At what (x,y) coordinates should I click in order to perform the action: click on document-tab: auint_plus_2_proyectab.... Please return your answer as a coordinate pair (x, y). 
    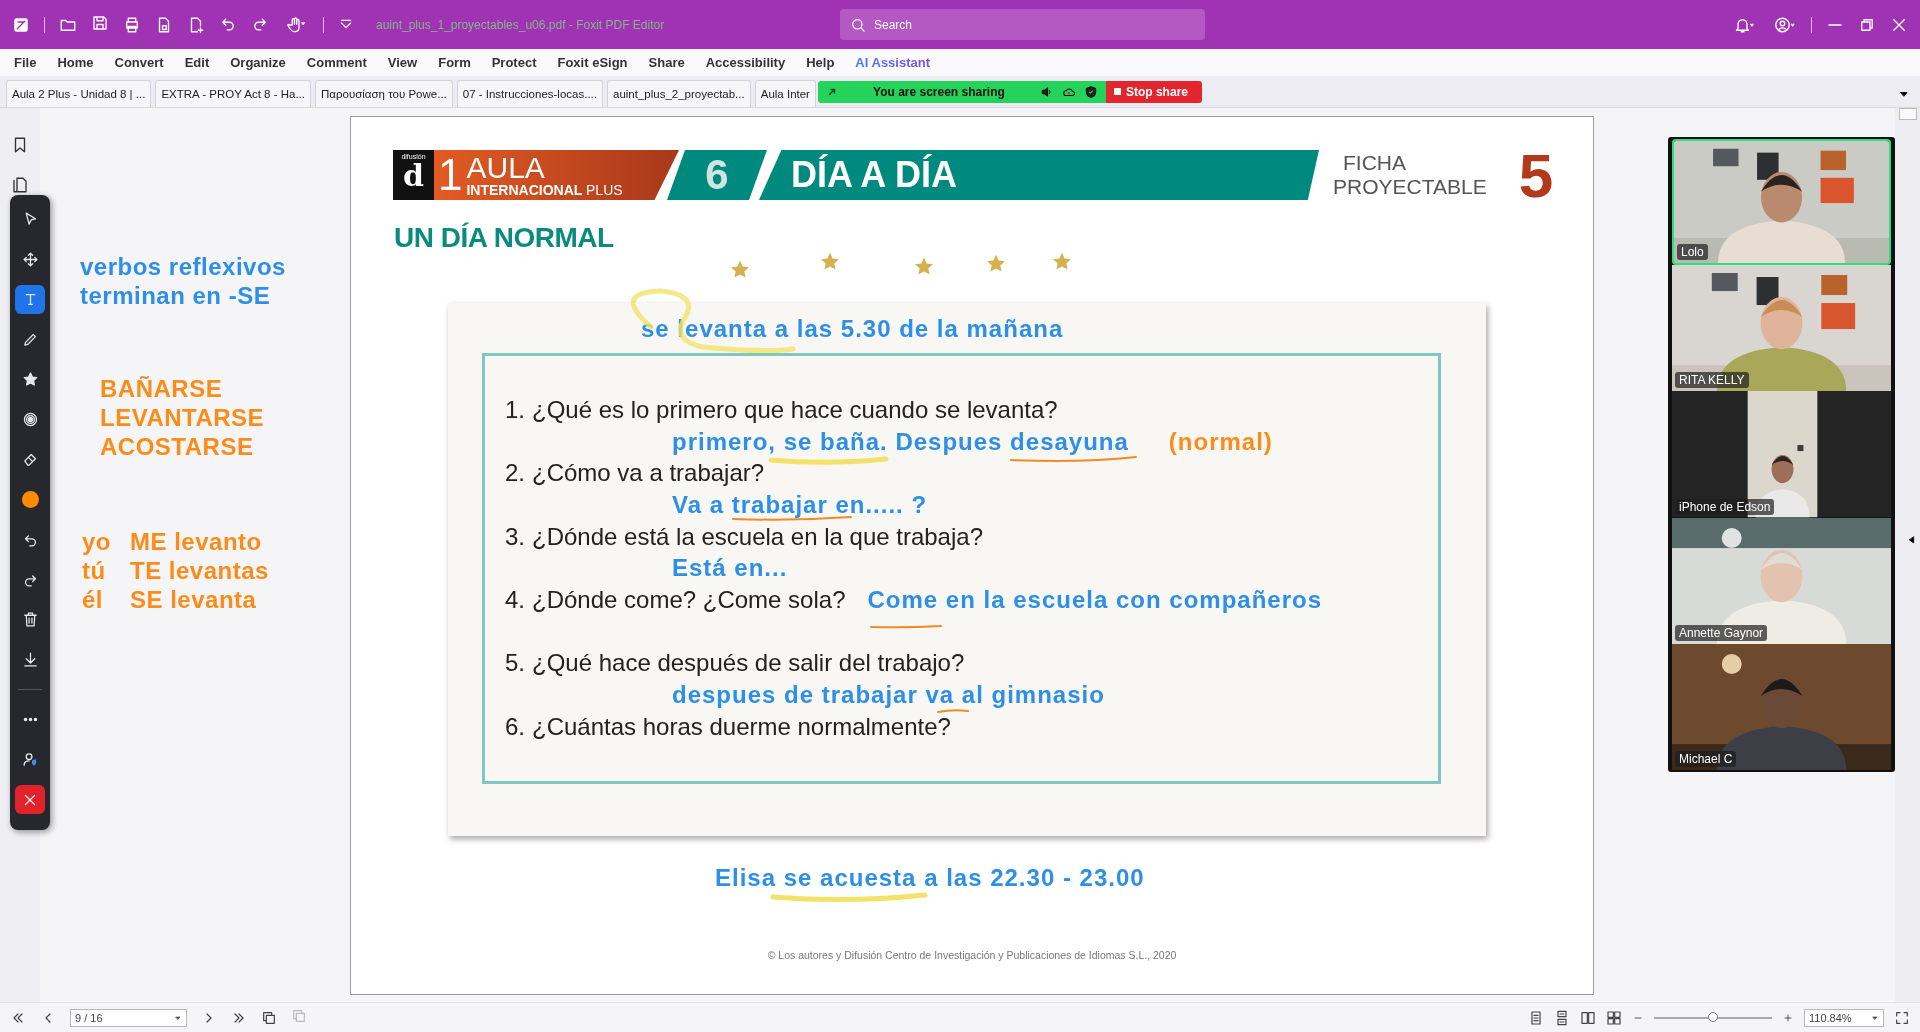
    Looking at the image, I should click on (679, 93).